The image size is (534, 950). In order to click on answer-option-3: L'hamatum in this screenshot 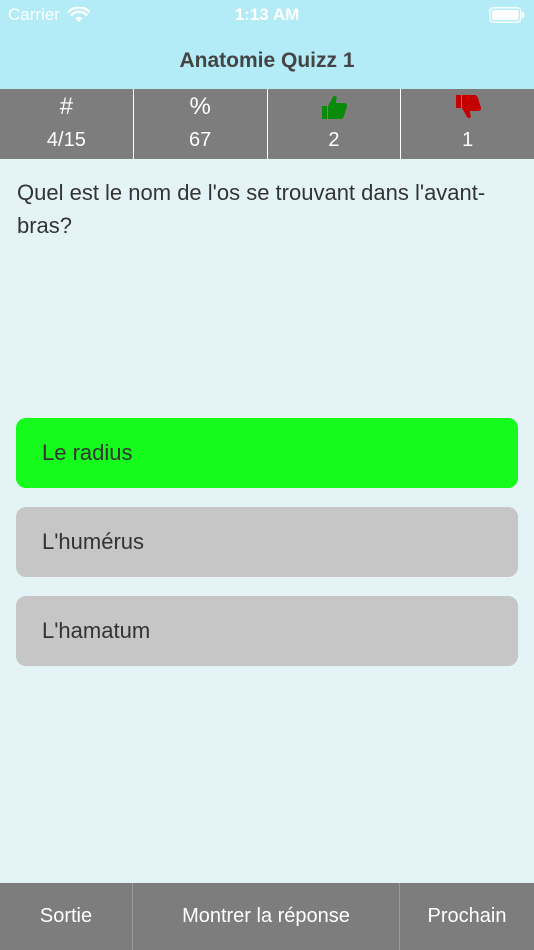, I will do `click(267, 631)`.